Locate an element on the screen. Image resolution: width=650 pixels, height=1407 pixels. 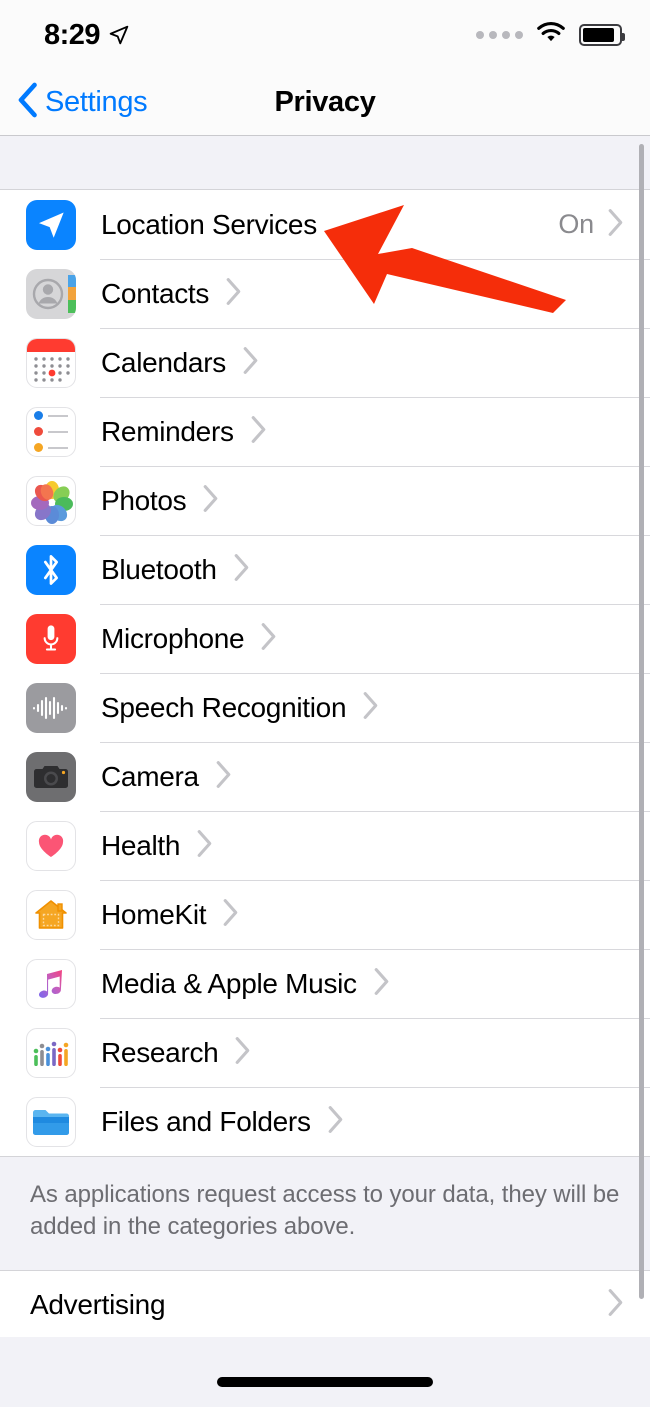
row-files-and-folders: Files and Folders is located at coordinates (325, 1121).